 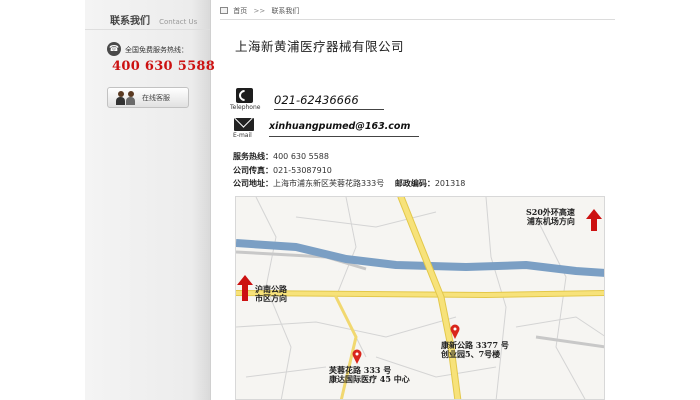 What do you see at coordinates (178, 22) in the screenshot?
I see `sidebar-title-en: Contact Us` at bounding box center [178, 22].